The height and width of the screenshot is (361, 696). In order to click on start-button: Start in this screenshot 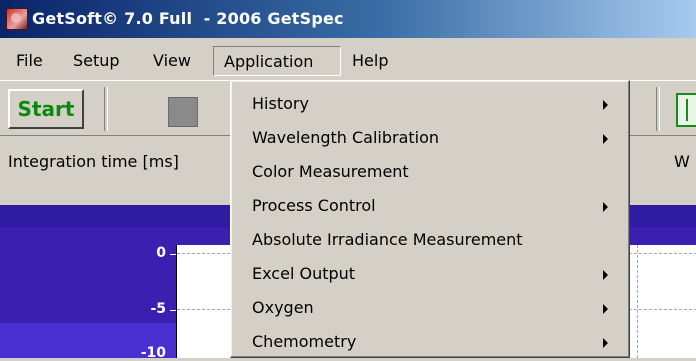, I will do `click(46, 109)`.